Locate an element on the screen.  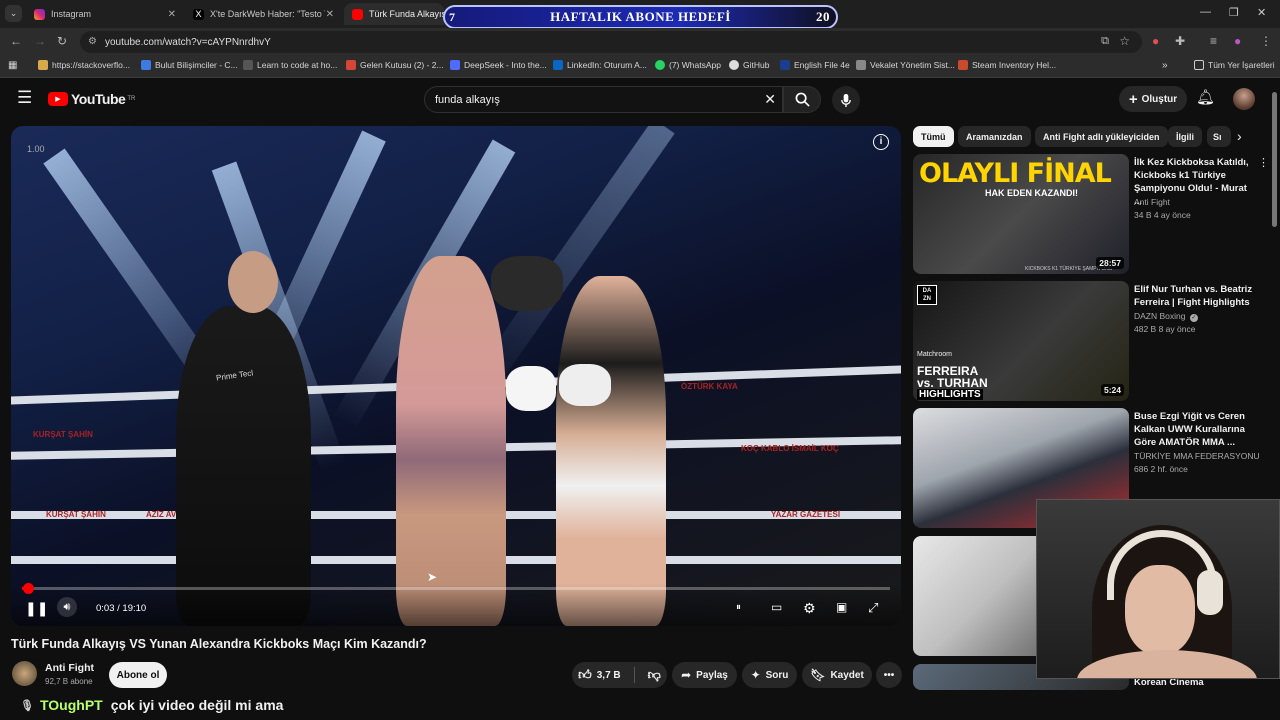
recommendation-channel: DAZN Boxing ✓ is located at coordinates (1166, 316).